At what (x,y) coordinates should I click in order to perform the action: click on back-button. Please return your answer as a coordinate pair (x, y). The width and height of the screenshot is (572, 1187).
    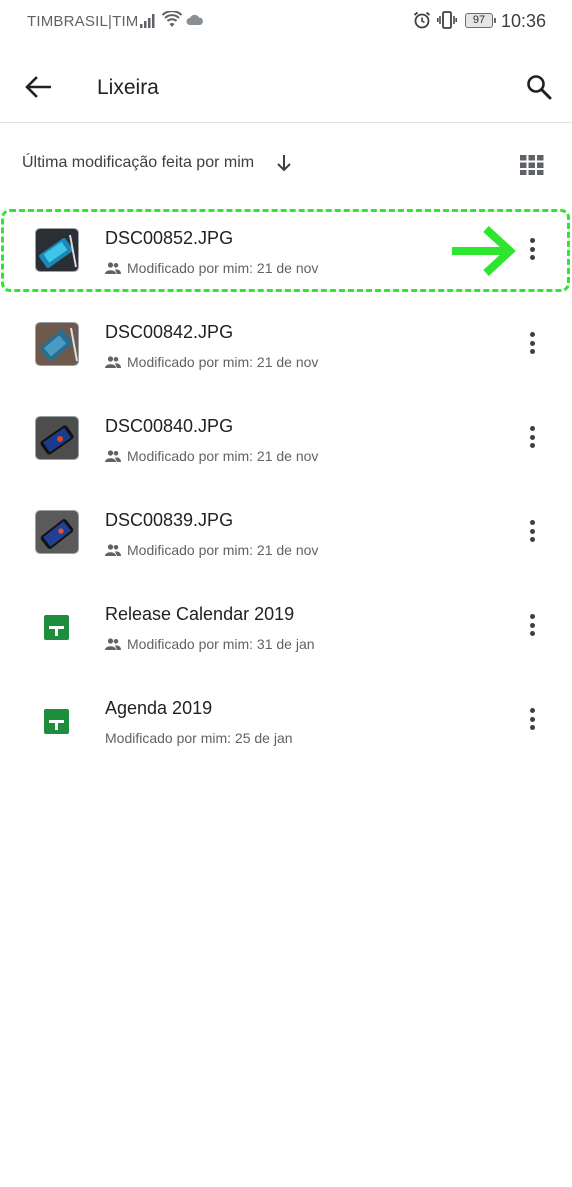
    Looking at the image, I should click on (38, 87).